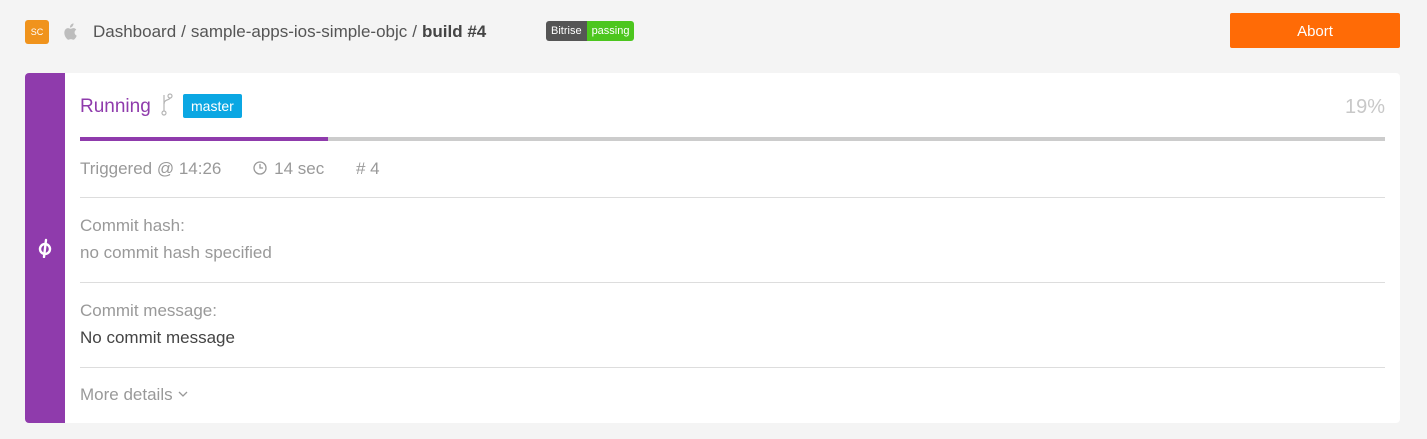 This screenshot has height=439, width=1427. What do you see at coordinates (260, 168) in the screenshot?
I see `clock-icon` at bounding box center [260, 168].